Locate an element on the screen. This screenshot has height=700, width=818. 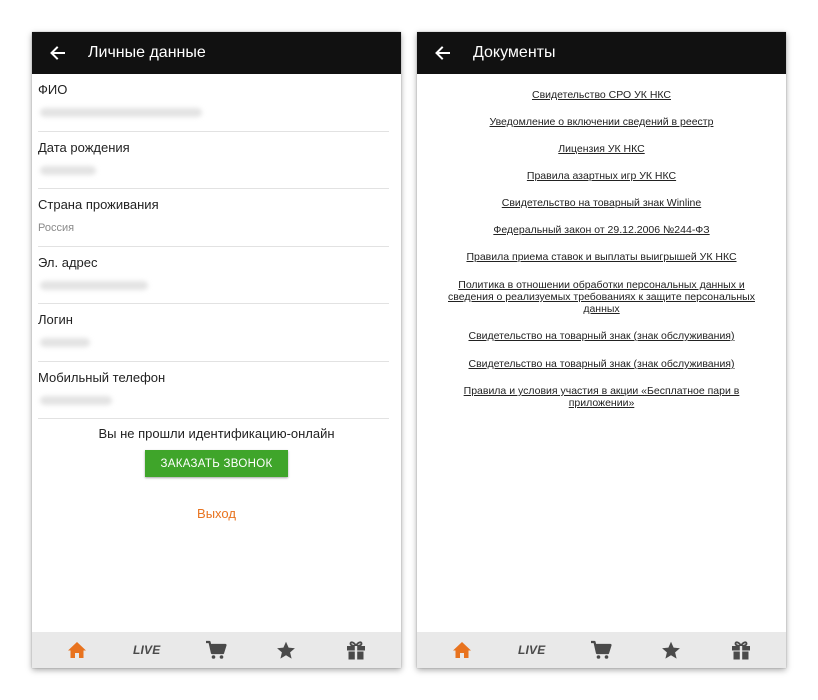
field-email: Эл. адрес is located at coordinates (213, 275).